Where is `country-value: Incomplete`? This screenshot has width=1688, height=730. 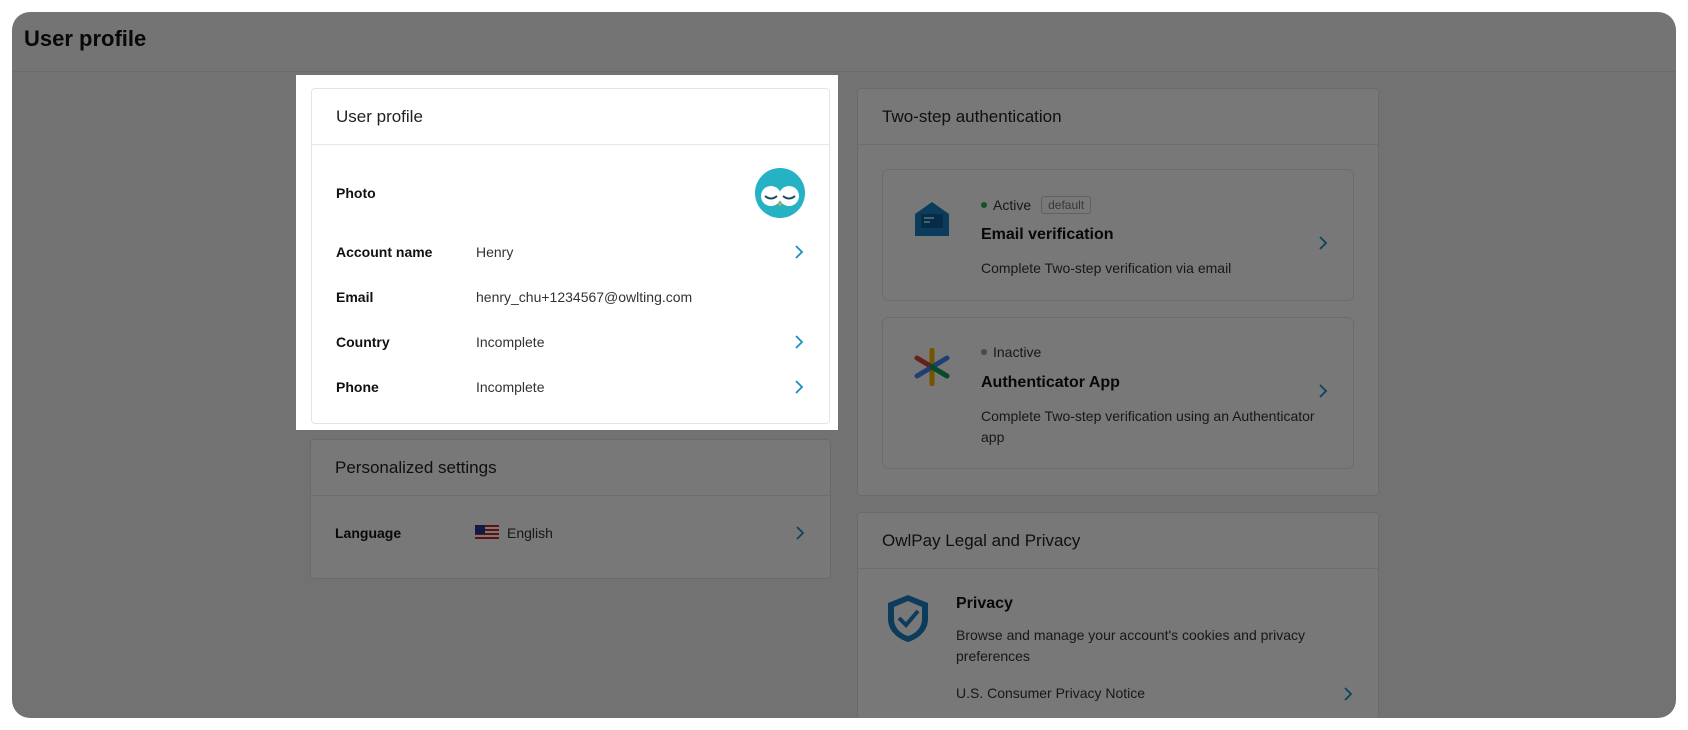 country-value: Incomplete is located at coordinates (510, 341).